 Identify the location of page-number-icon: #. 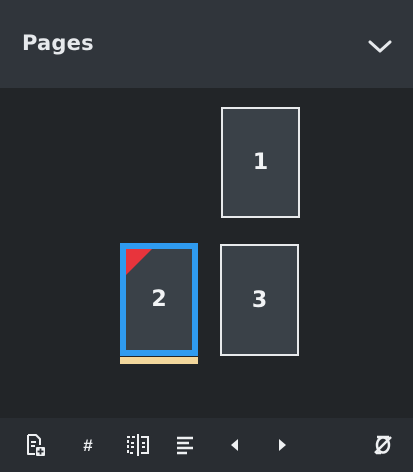
(88, 445).